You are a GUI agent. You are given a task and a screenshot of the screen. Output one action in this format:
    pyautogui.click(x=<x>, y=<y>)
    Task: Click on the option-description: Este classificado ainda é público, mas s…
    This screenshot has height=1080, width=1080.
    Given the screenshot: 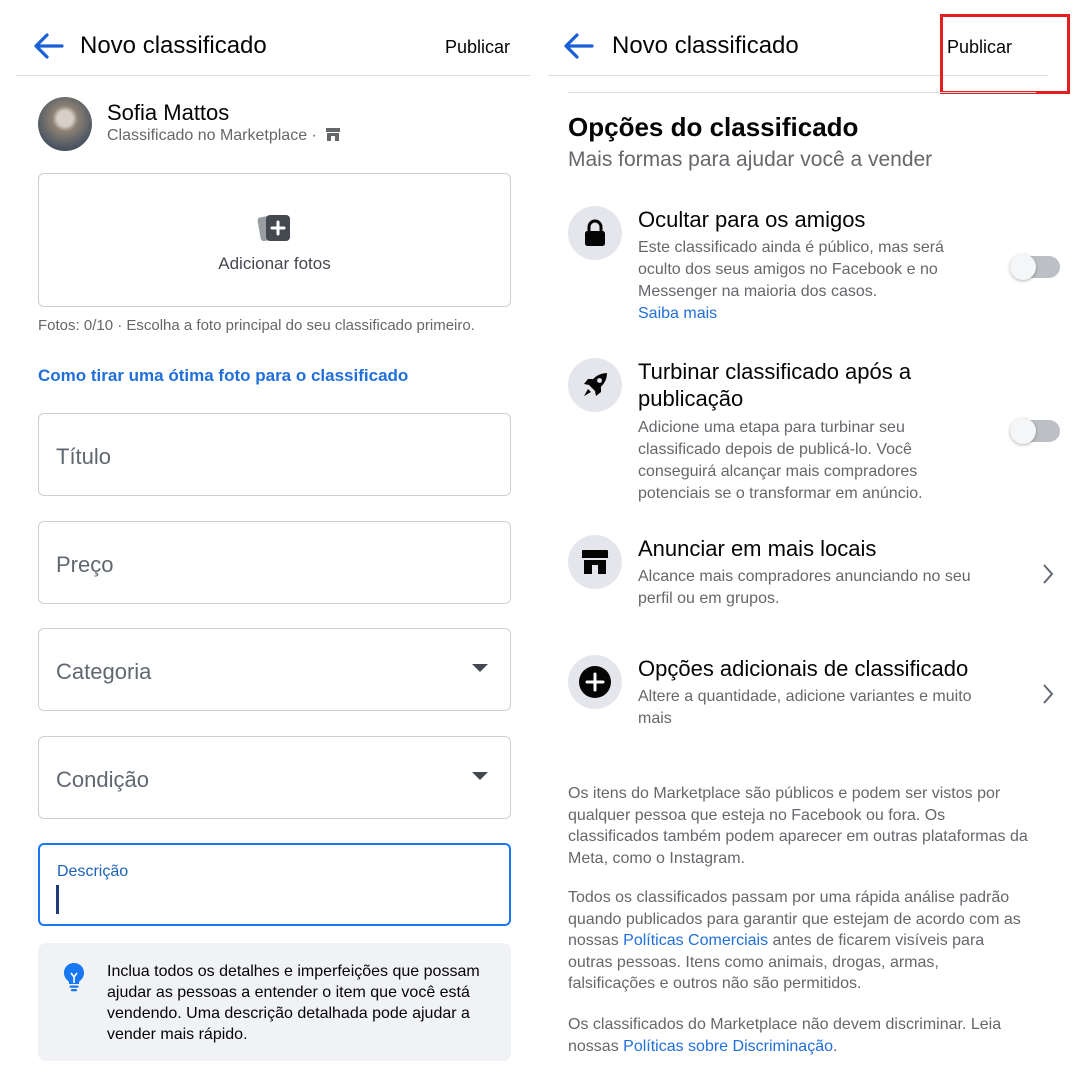 What is the action you would take?
    pyautogui.click(x=810, y=281)
    